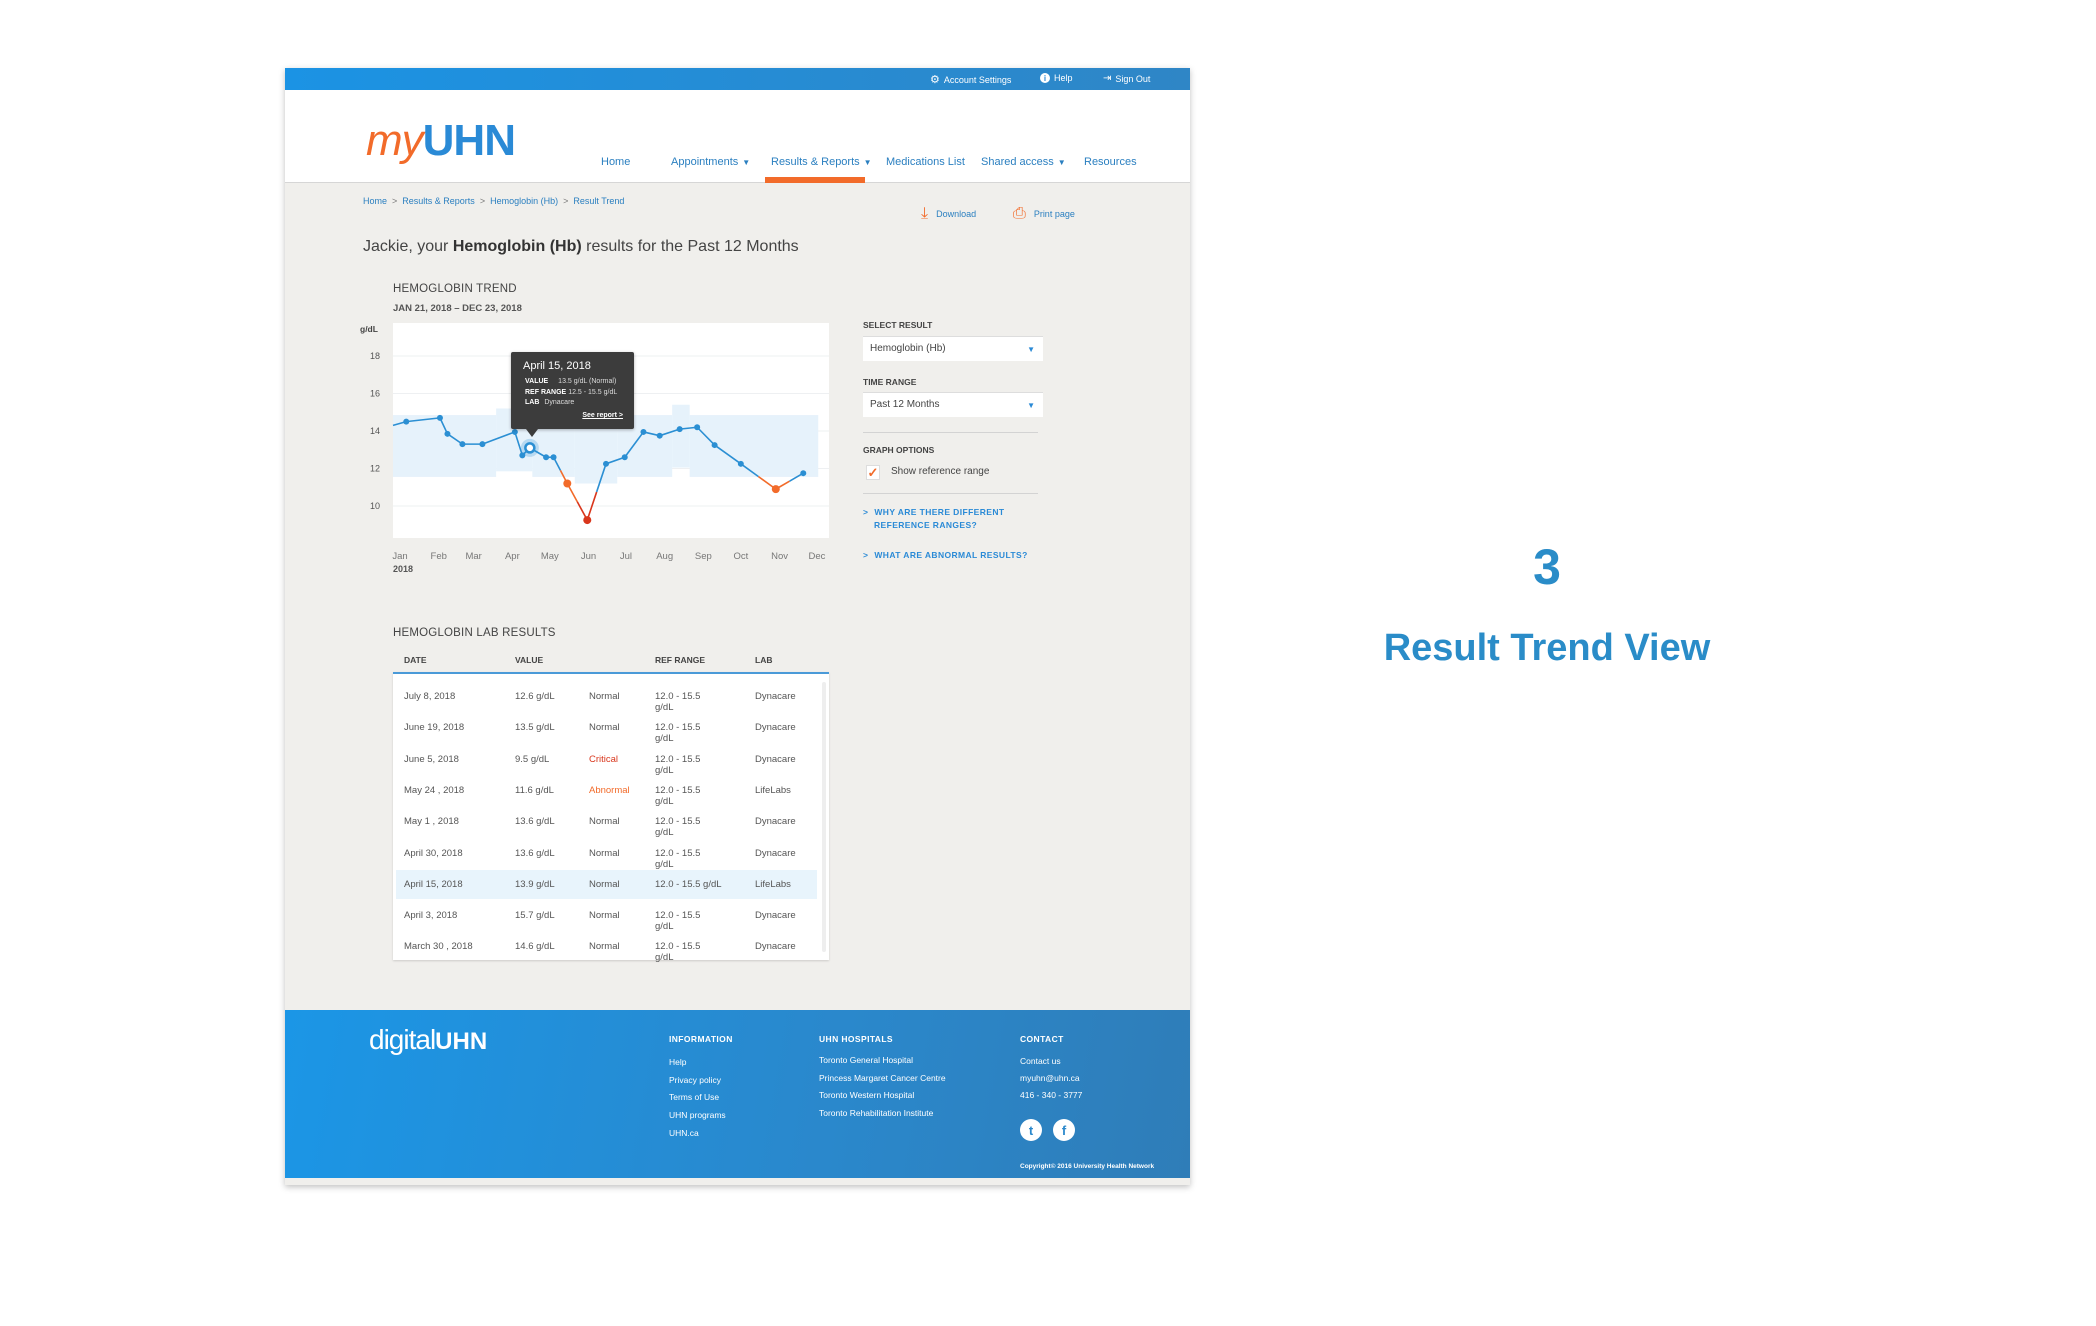  I want to click on x-tick-label: Jan, so click(399, 556).